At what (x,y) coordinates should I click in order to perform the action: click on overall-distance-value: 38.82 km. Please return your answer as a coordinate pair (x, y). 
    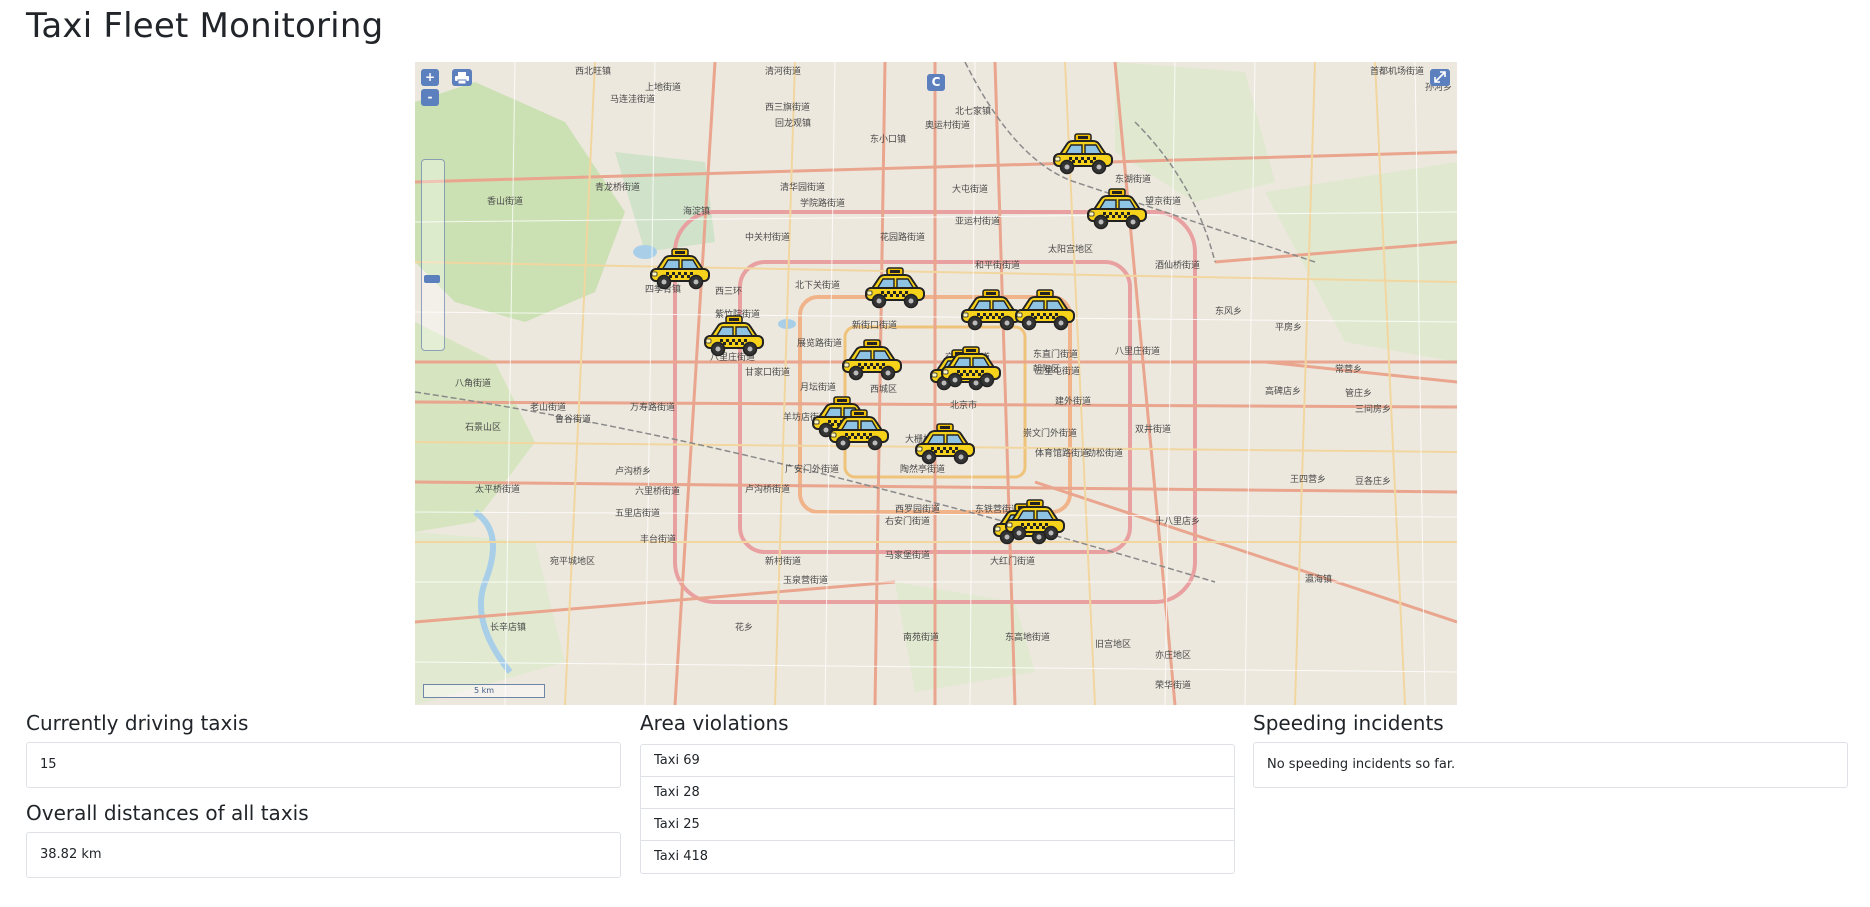
    Looking at the image, I should click on (323, 855).